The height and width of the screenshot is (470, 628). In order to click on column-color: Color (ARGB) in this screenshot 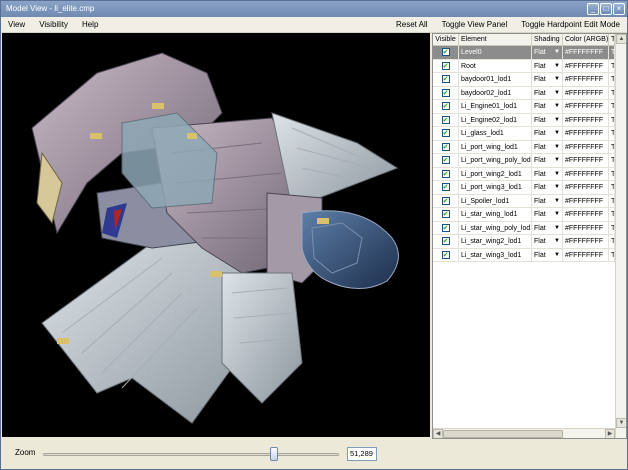, I will do `click(586, 39)`.